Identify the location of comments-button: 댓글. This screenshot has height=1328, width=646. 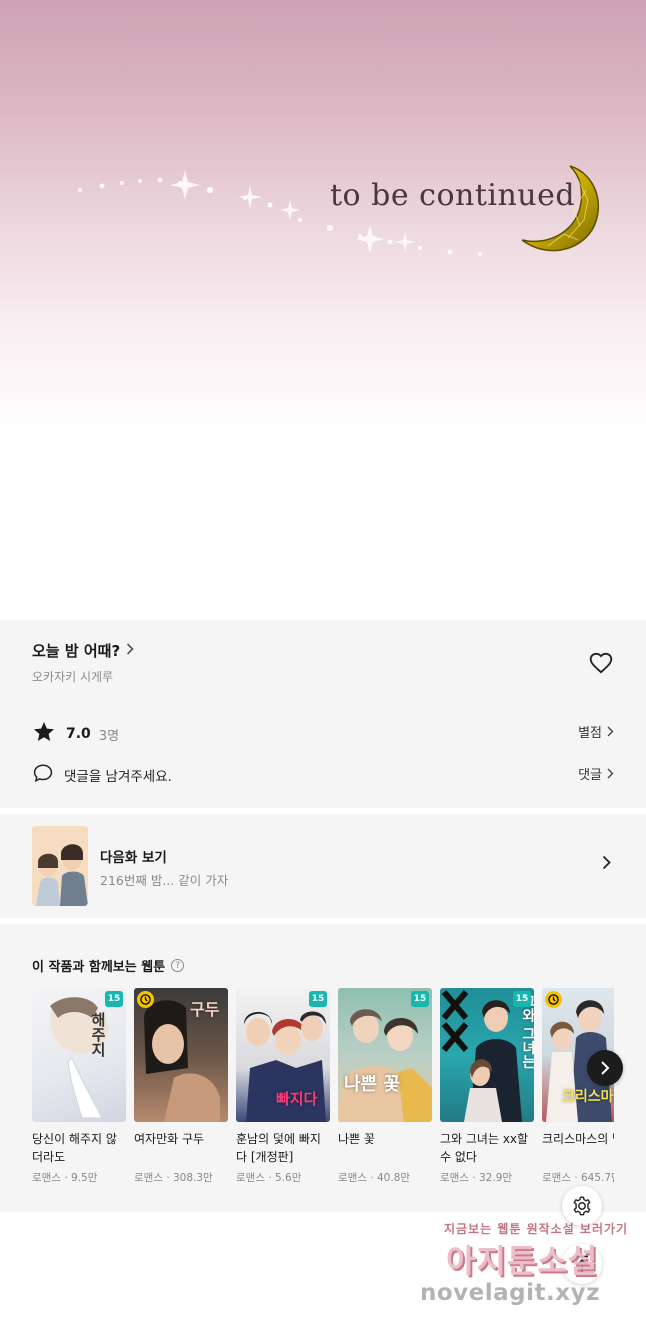
(596, 773).